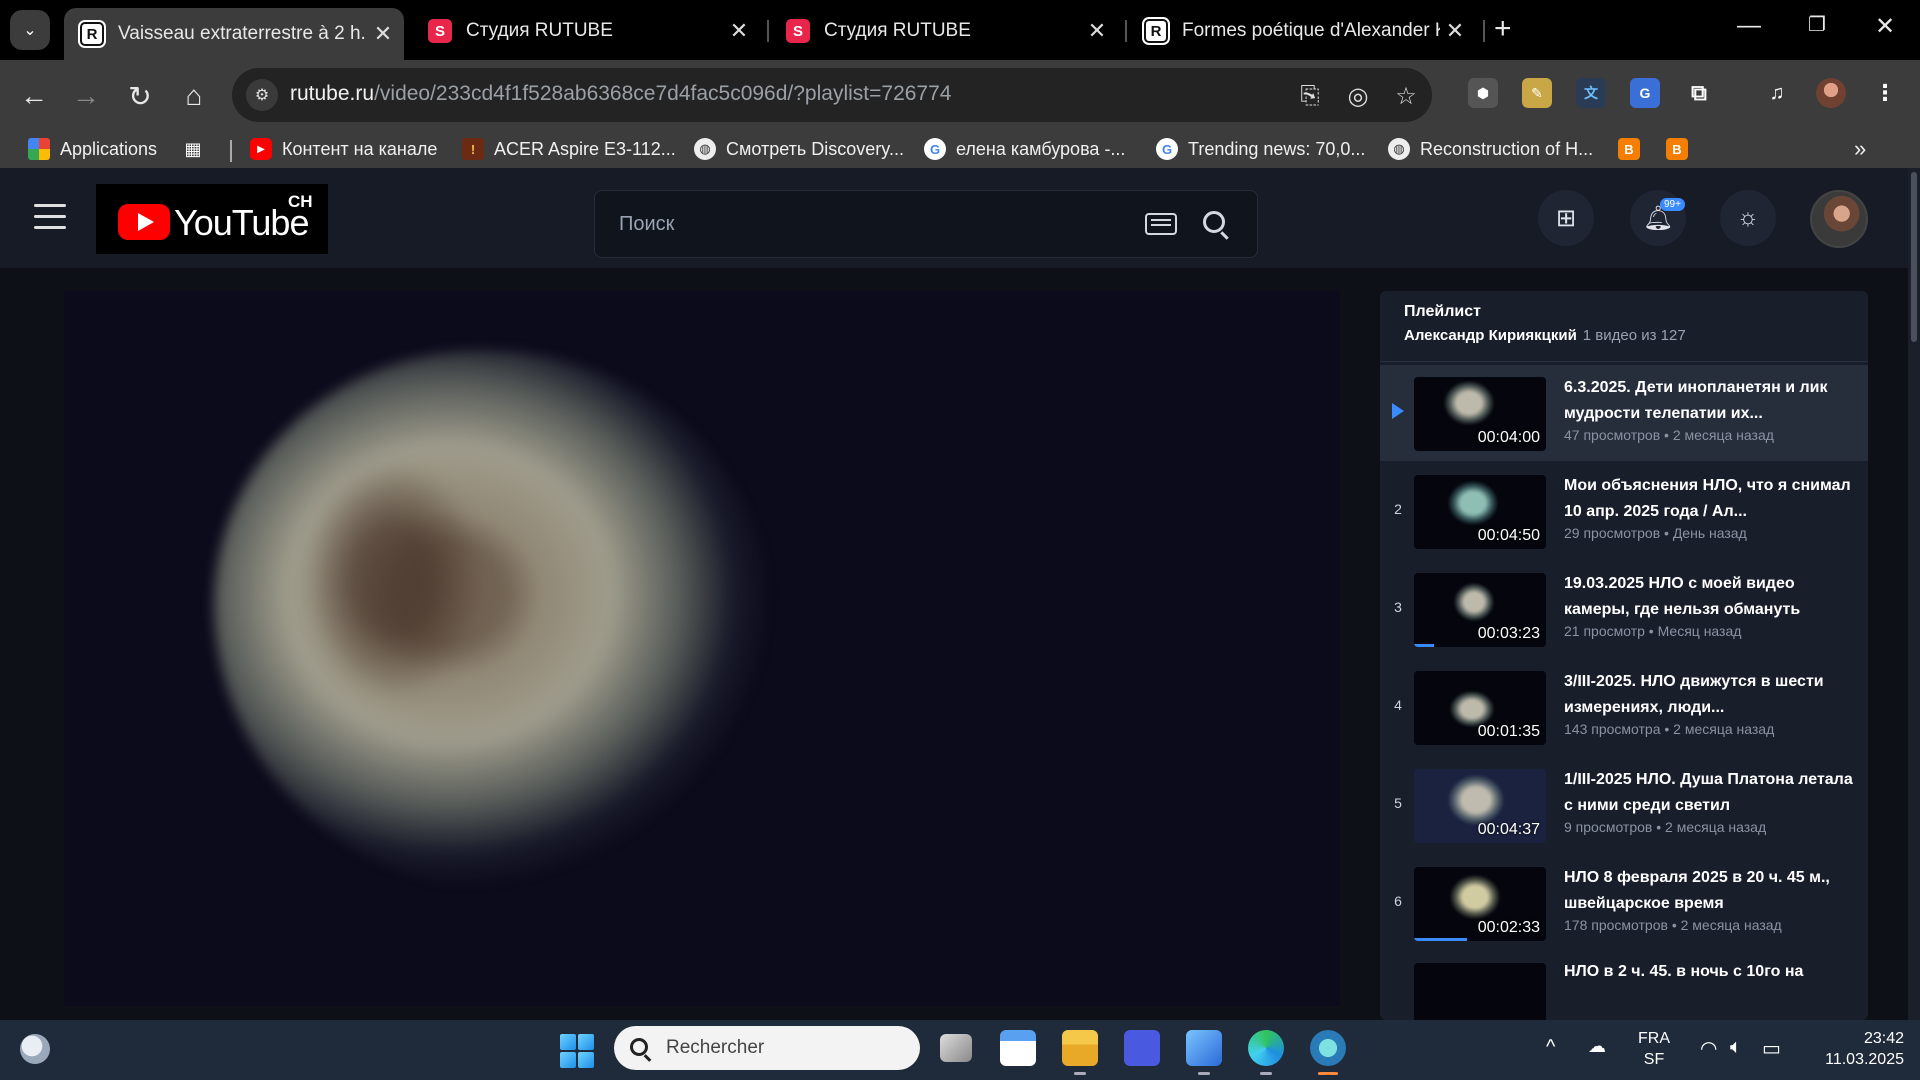 The height and width of the screenshot is (1080, 1920). I want to click on weather-widget-icon, so click(35, 1049).